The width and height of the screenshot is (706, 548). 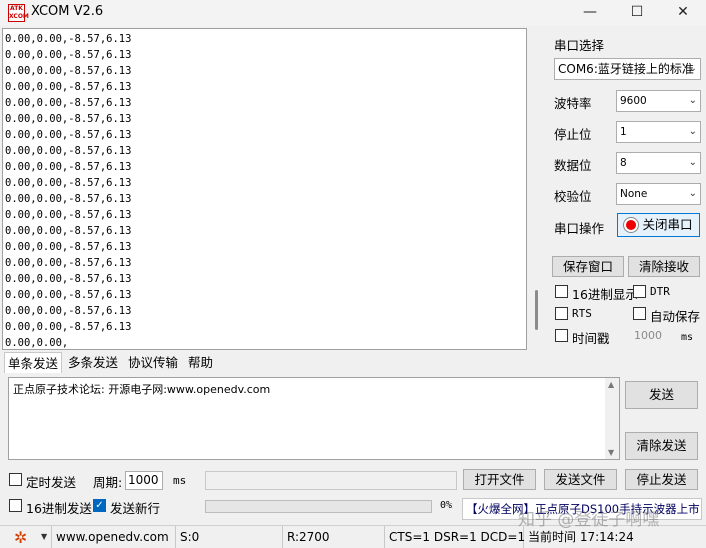 I want to click on tab-protocol: 协议传输, so click(x=153, y=362).